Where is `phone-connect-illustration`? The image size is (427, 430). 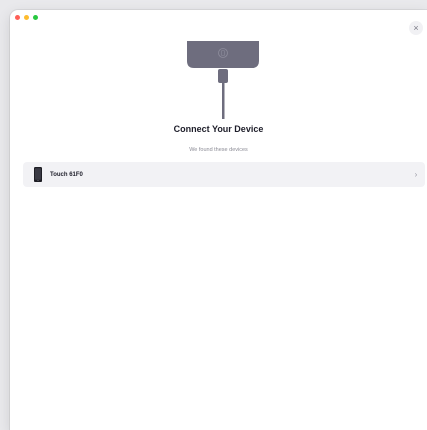
phone-connect-illustration is located at coordinates (223, 80).